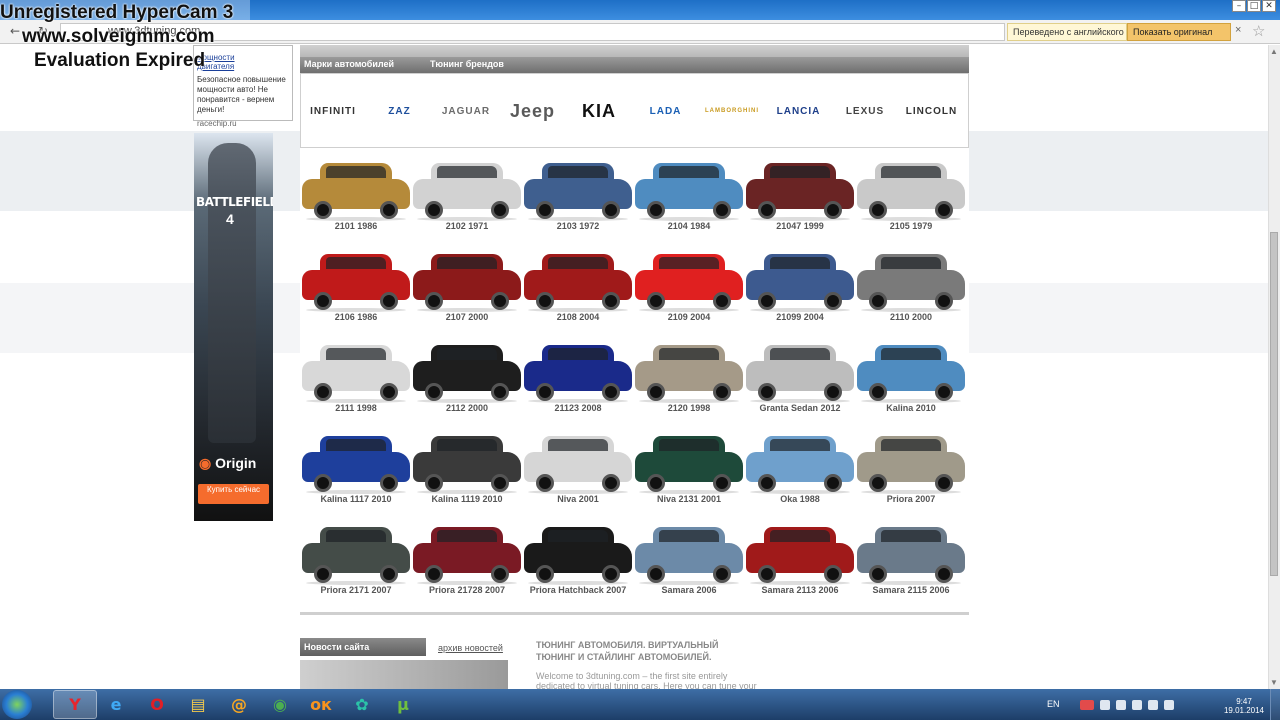 Image resolution: width=1280 pixels, height=720 pixels. Describe the element at coordinates (233, 494) in the screenshot. I see `buy-now-button: Купить сейчас` at that location.